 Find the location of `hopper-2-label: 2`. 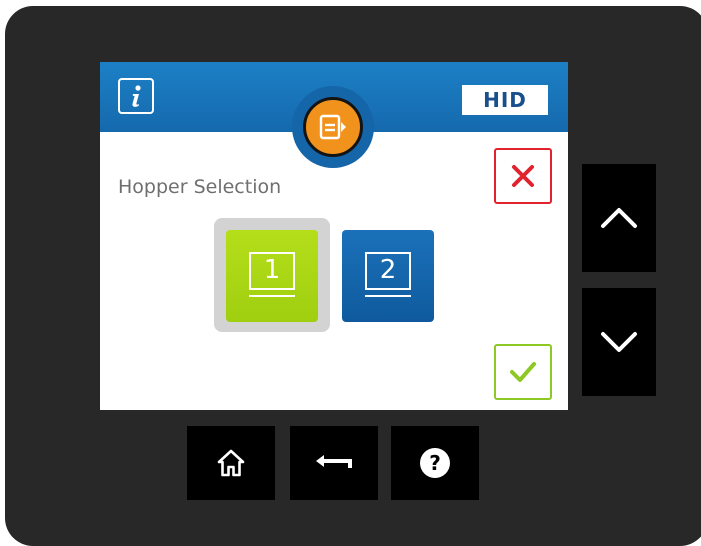

hopper-2-label: 2 is located at coordinates (388, 270).